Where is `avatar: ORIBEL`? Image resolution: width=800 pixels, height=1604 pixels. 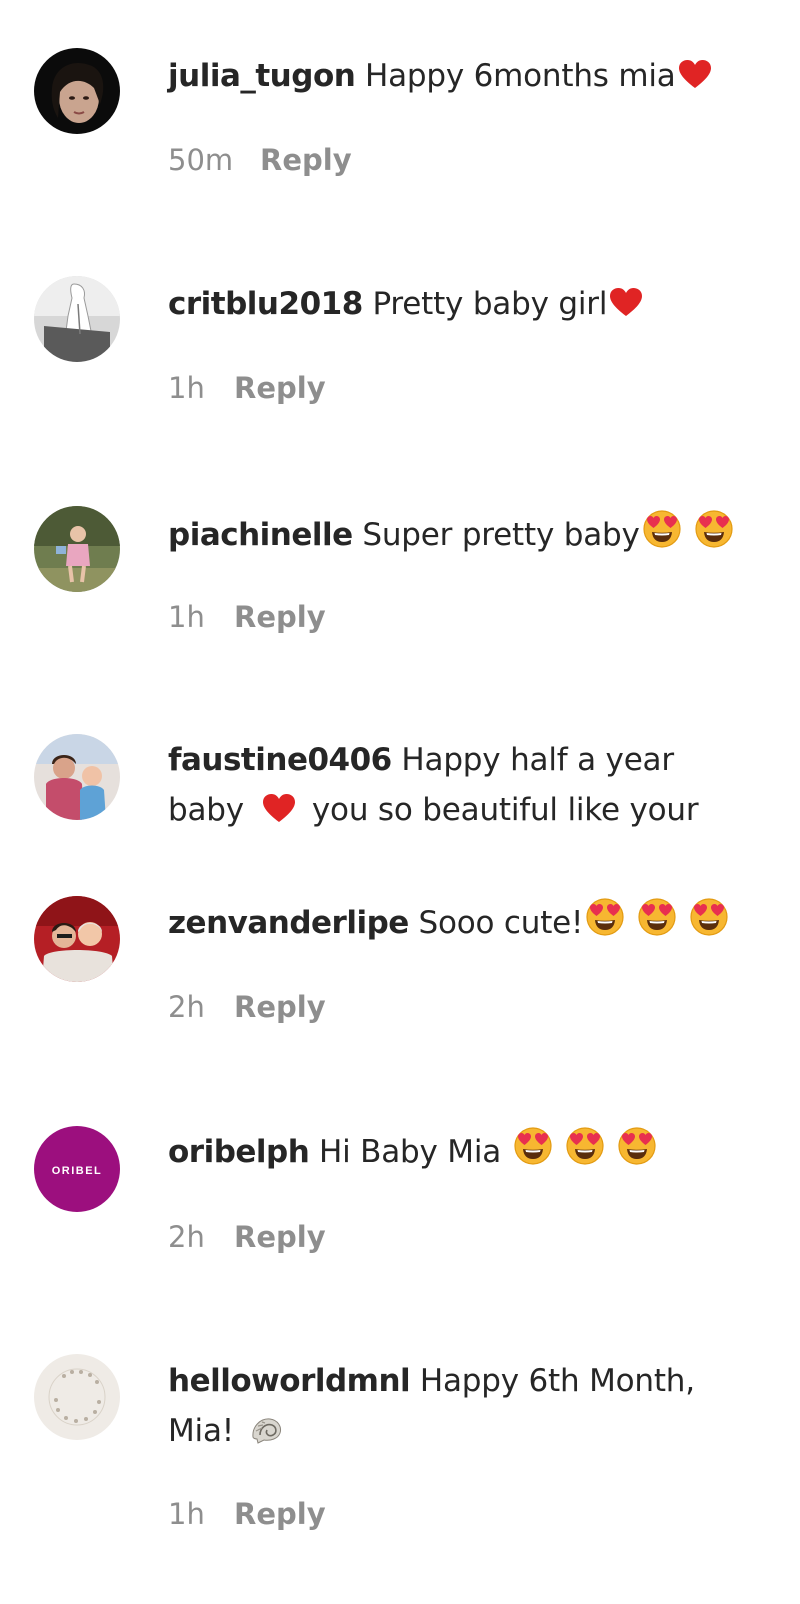
avatar: ORIBEL is located at coordinates (77, 1169).